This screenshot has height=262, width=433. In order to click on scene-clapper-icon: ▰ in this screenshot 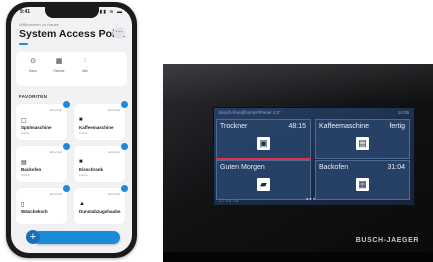, I will do `click(263, 184)`.